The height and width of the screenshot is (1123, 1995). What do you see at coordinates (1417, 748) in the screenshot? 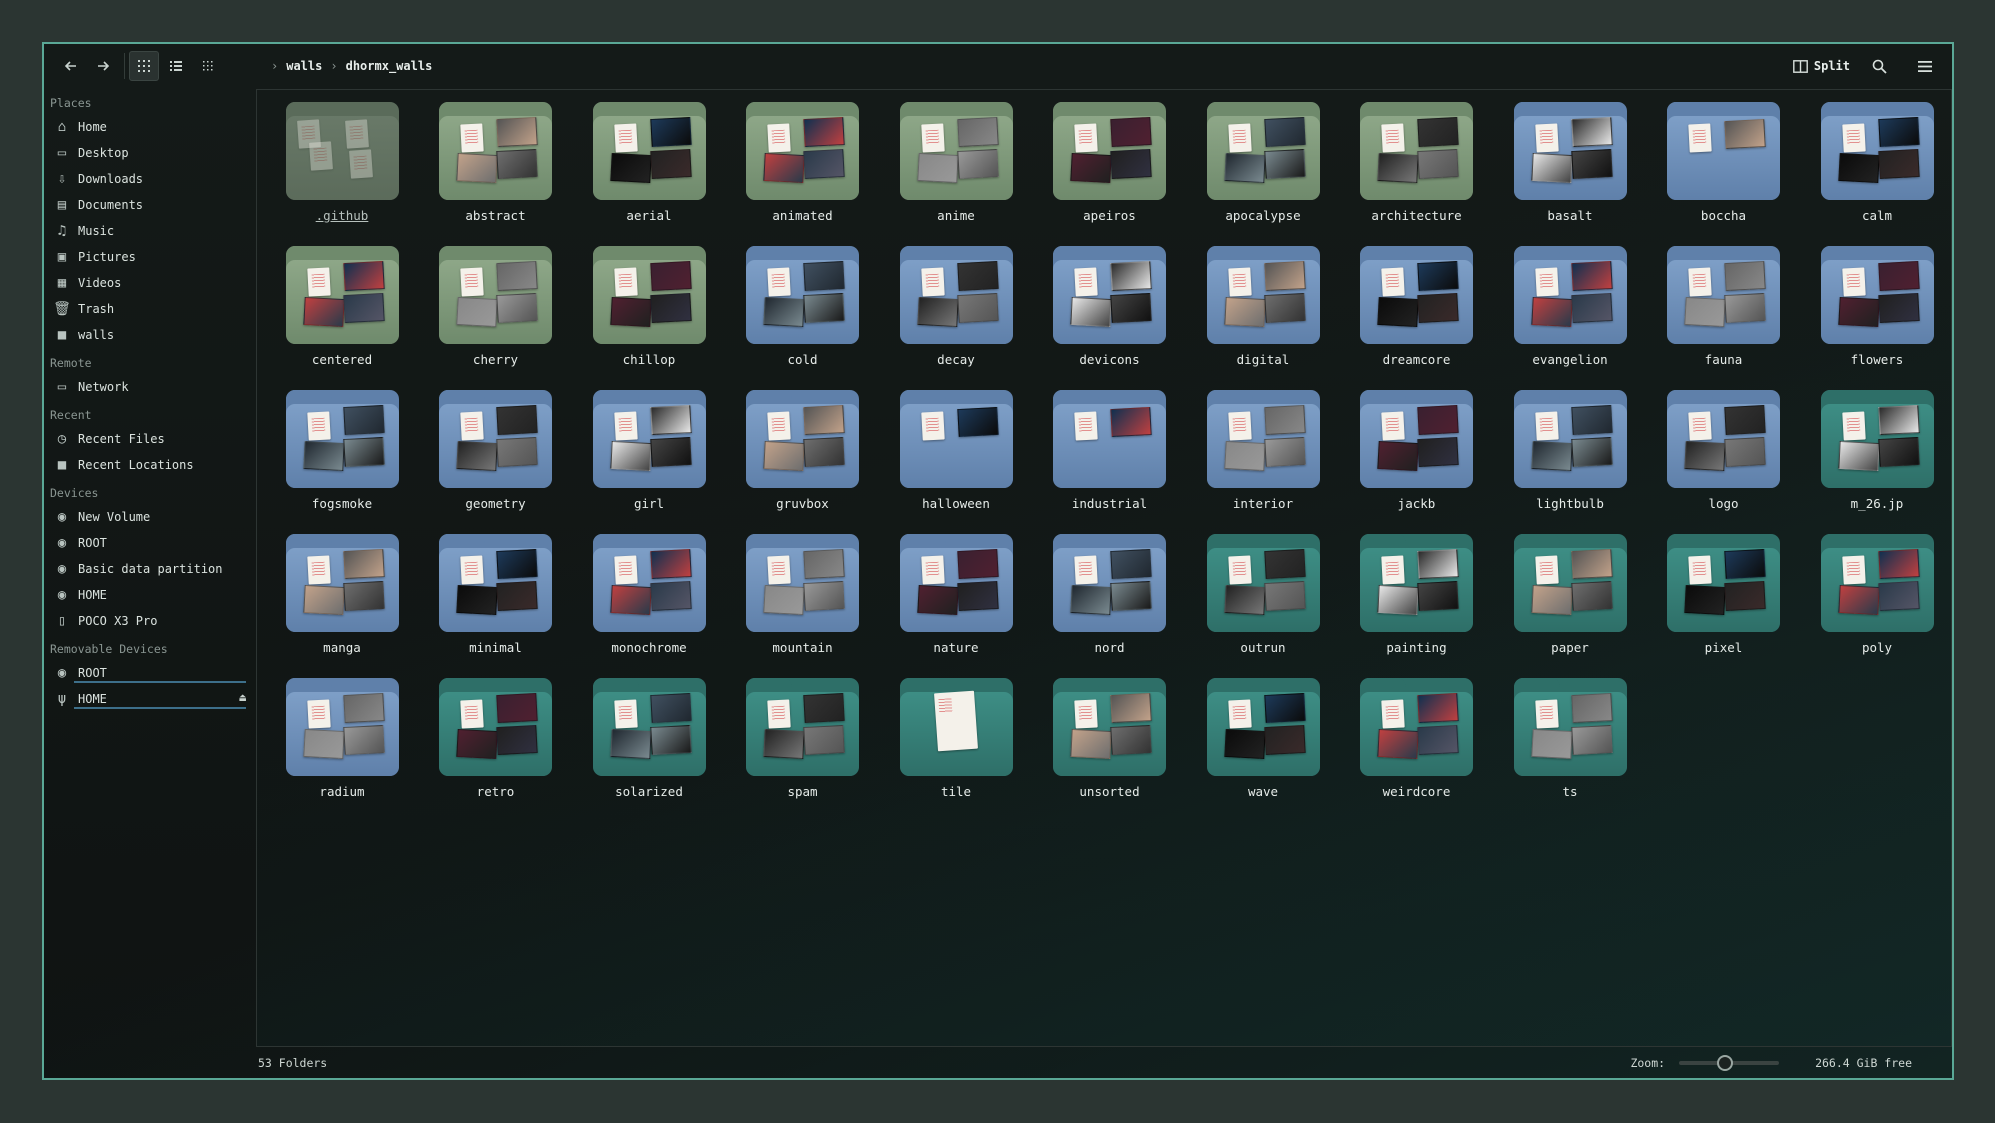
I see `folder-weirdcore: weirdcore` at bounding box center [1417, 748].